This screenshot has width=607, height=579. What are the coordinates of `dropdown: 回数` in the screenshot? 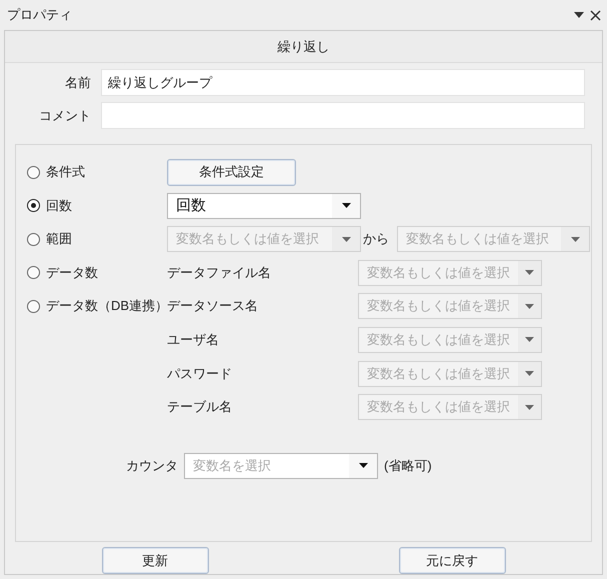 It's located at (264, 205).